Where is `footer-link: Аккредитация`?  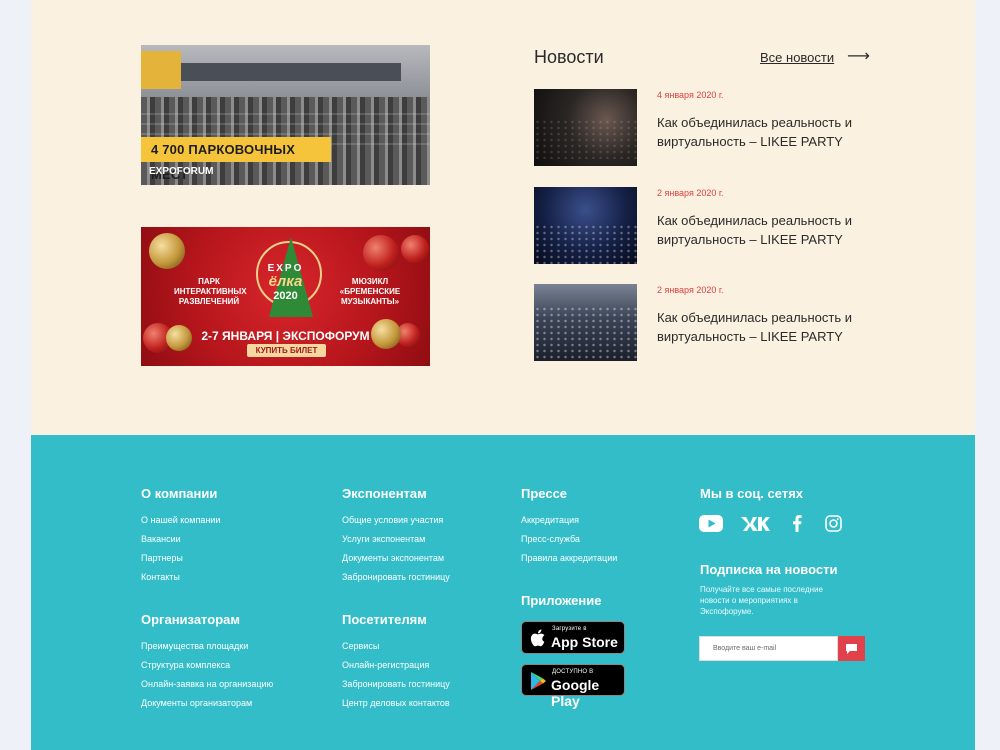 footer-link: Аккредитация is located at coordinates (550, 520).